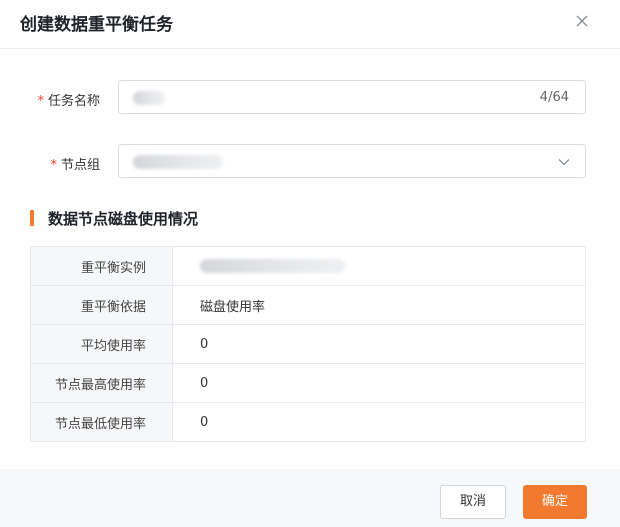  What do you see at coordinates (101, 266) in the screenshot?
I see `row-label: 重平衡实例` at bounding box center [101, 266].